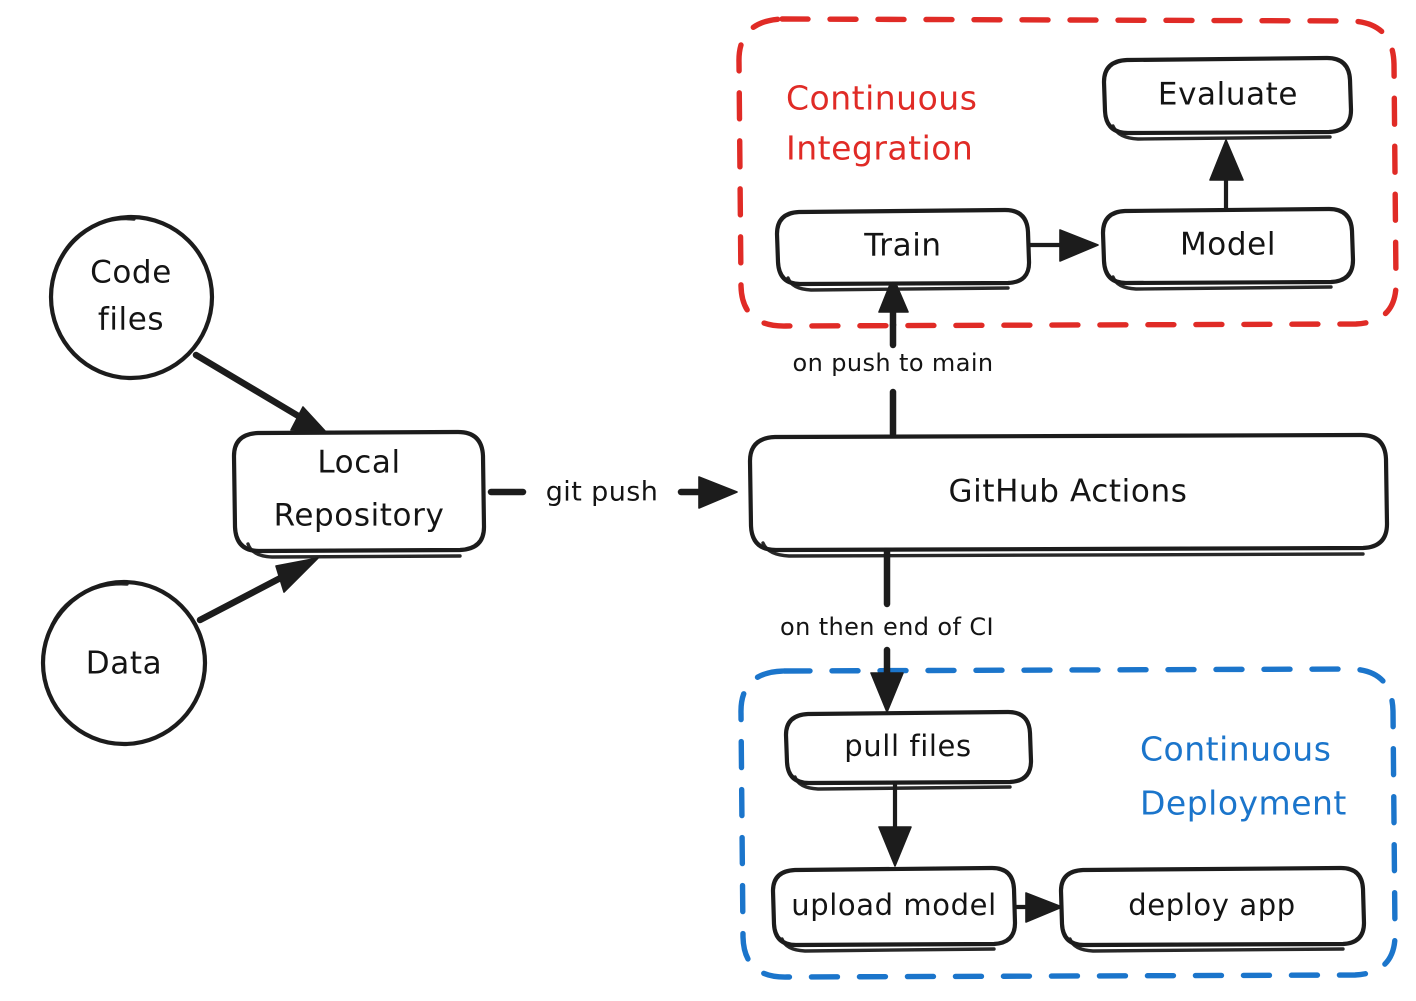 Image resolution: width=1416 pixels, height=1001 pixels. I want to click on edge-train-to-model, so click(1063, 245).